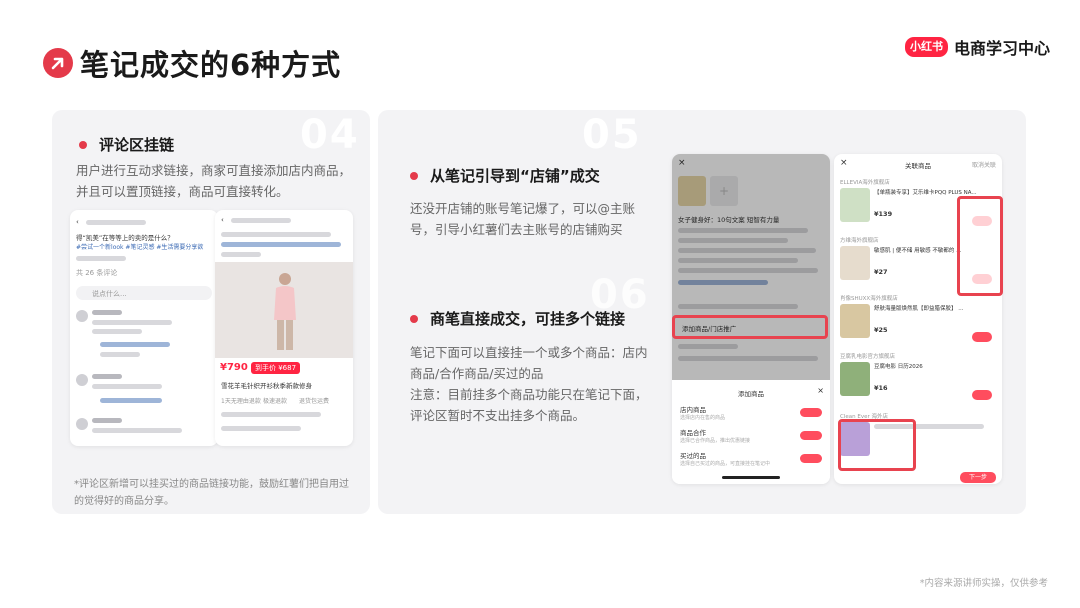 This screenshot has width=1080, height=608. What do you see at coordinates (725, 458) in the screenshot?
I see `sheet-row-bought: 买过的品 选择自己买过的商品，可直接挂在笔记中` at bounding box center [725, 458].